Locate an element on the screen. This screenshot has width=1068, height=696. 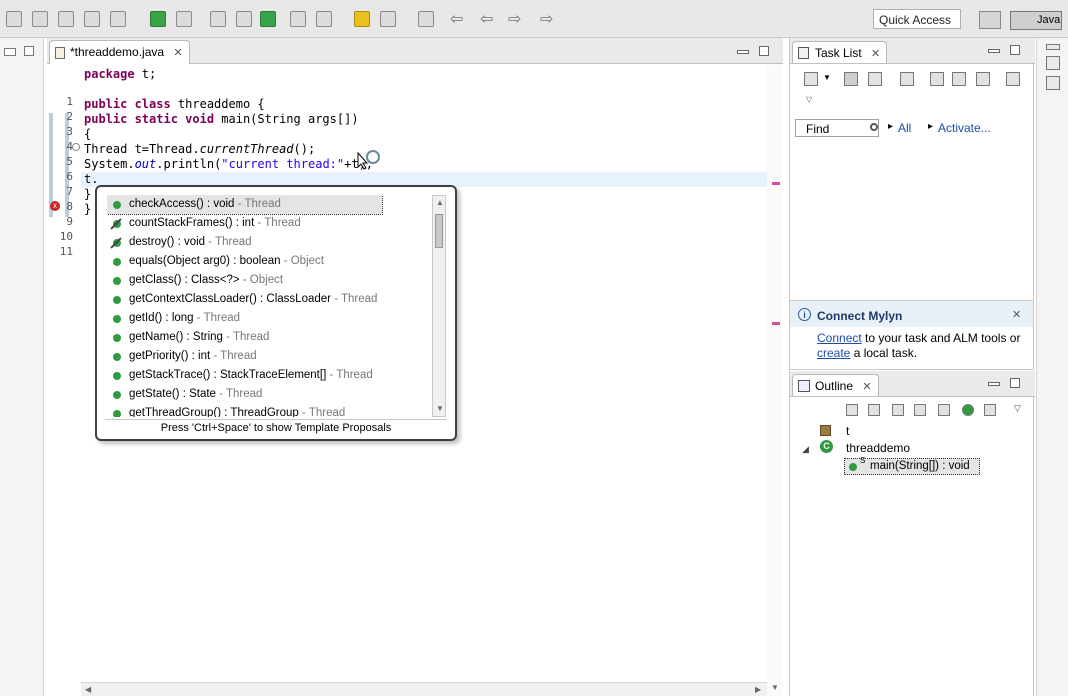
proposal-item: getClass() : Class<?> - Object is located at coordinates (270, 280).